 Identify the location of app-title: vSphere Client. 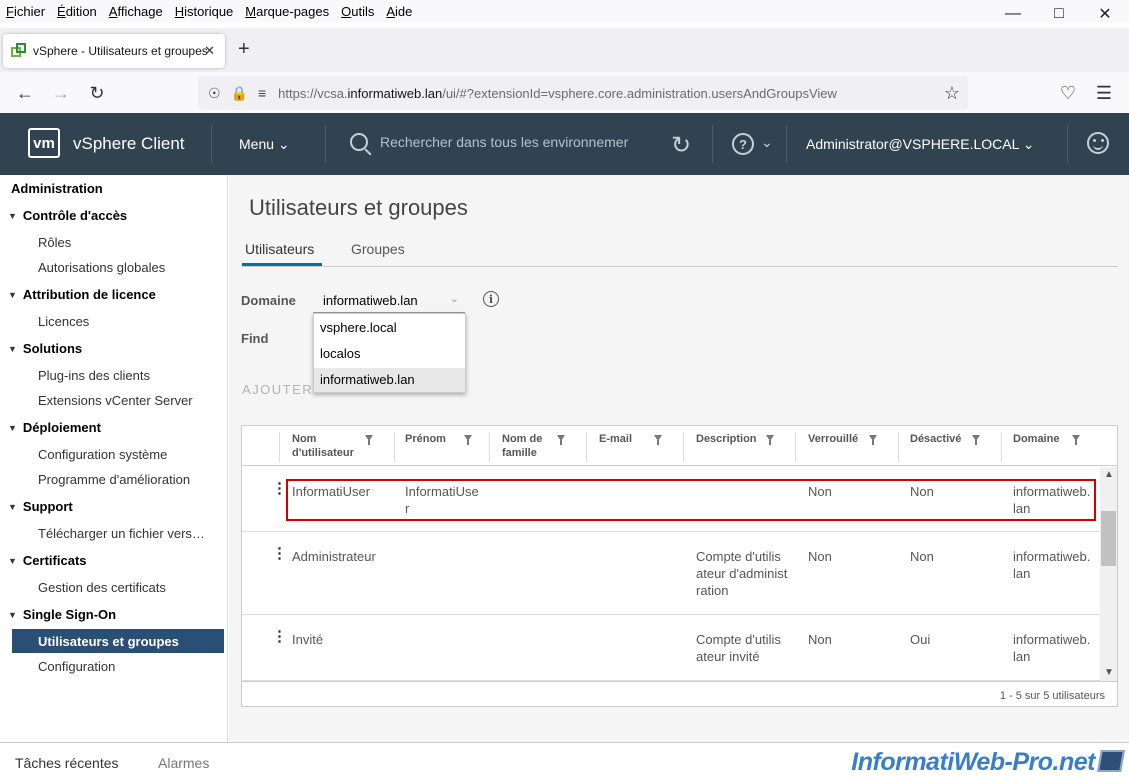
(129, 144).